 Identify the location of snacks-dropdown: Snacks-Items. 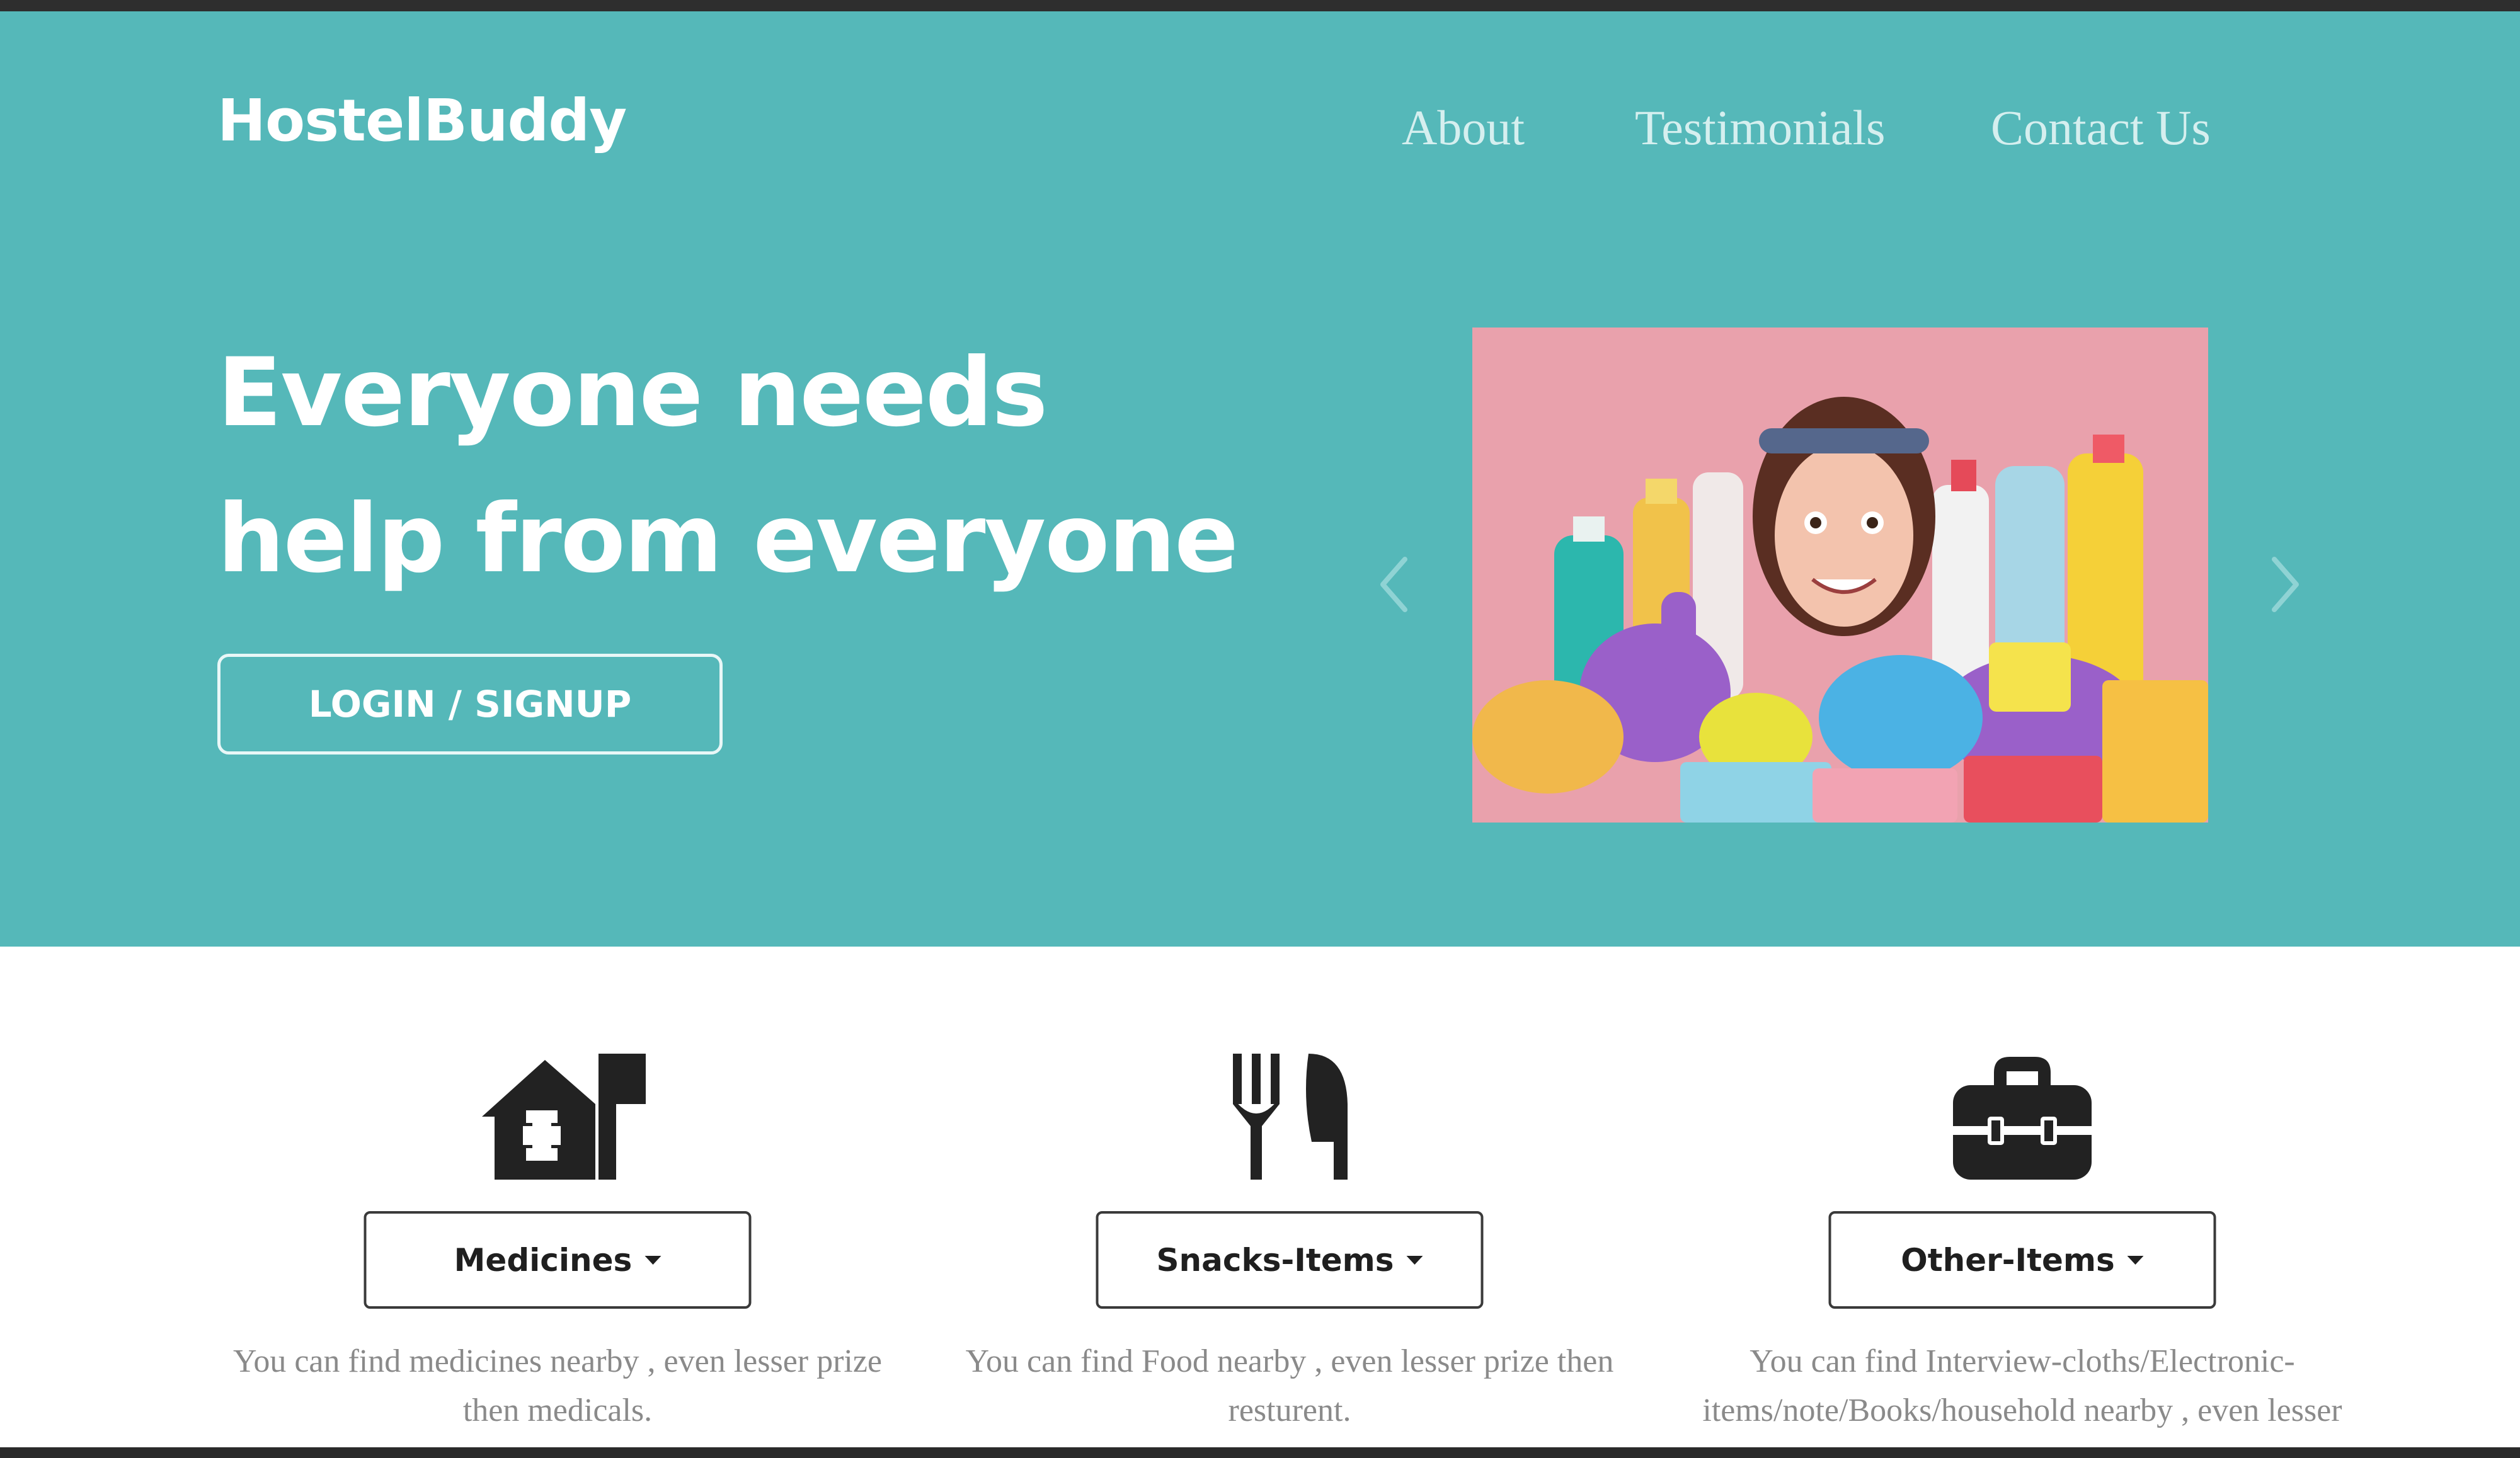
(1290, 1260).